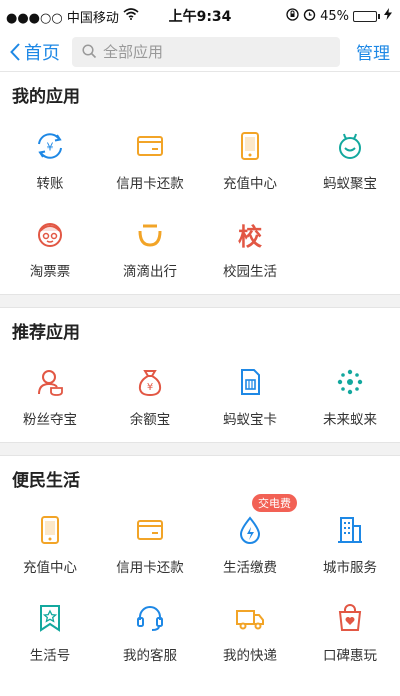 The height and width of the screenshot is (696, 400). I want to click on app-label: 生活号, so click(50, 656).